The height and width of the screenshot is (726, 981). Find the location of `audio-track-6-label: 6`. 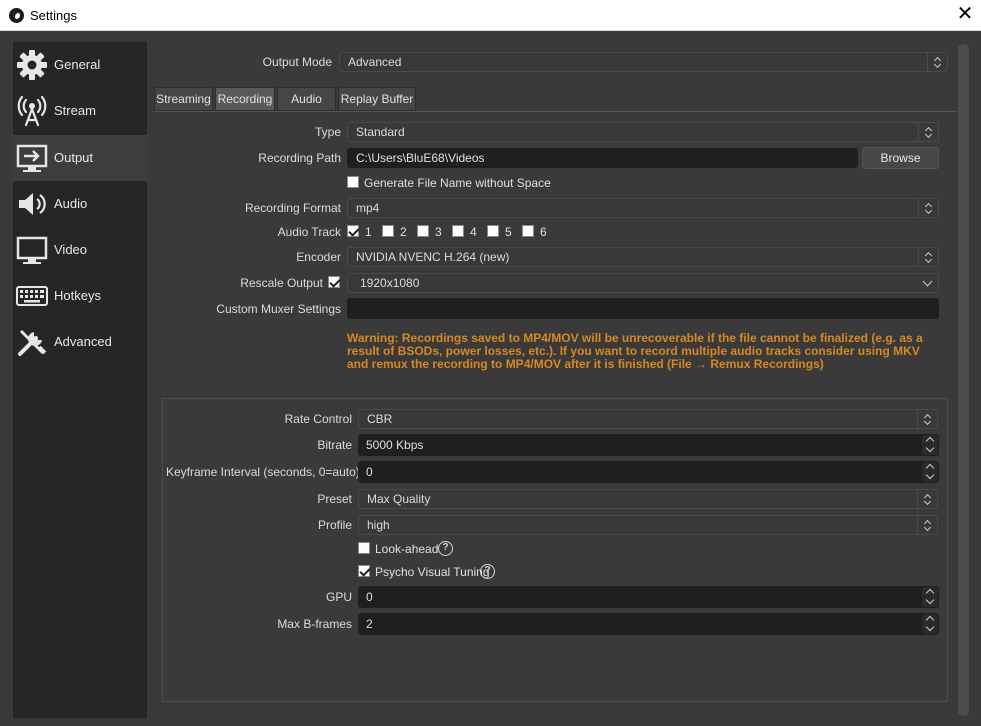

audio-track-6-label: 6 is located at coordinates (543, 232).